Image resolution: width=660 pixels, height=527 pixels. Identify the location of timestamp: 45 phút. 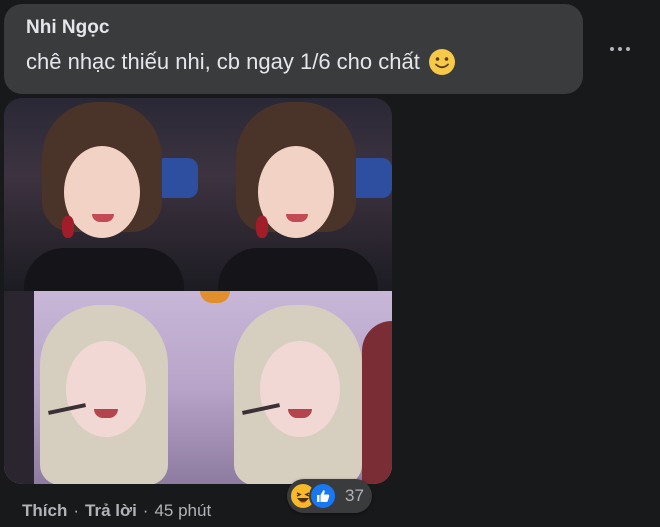
(182, 511).